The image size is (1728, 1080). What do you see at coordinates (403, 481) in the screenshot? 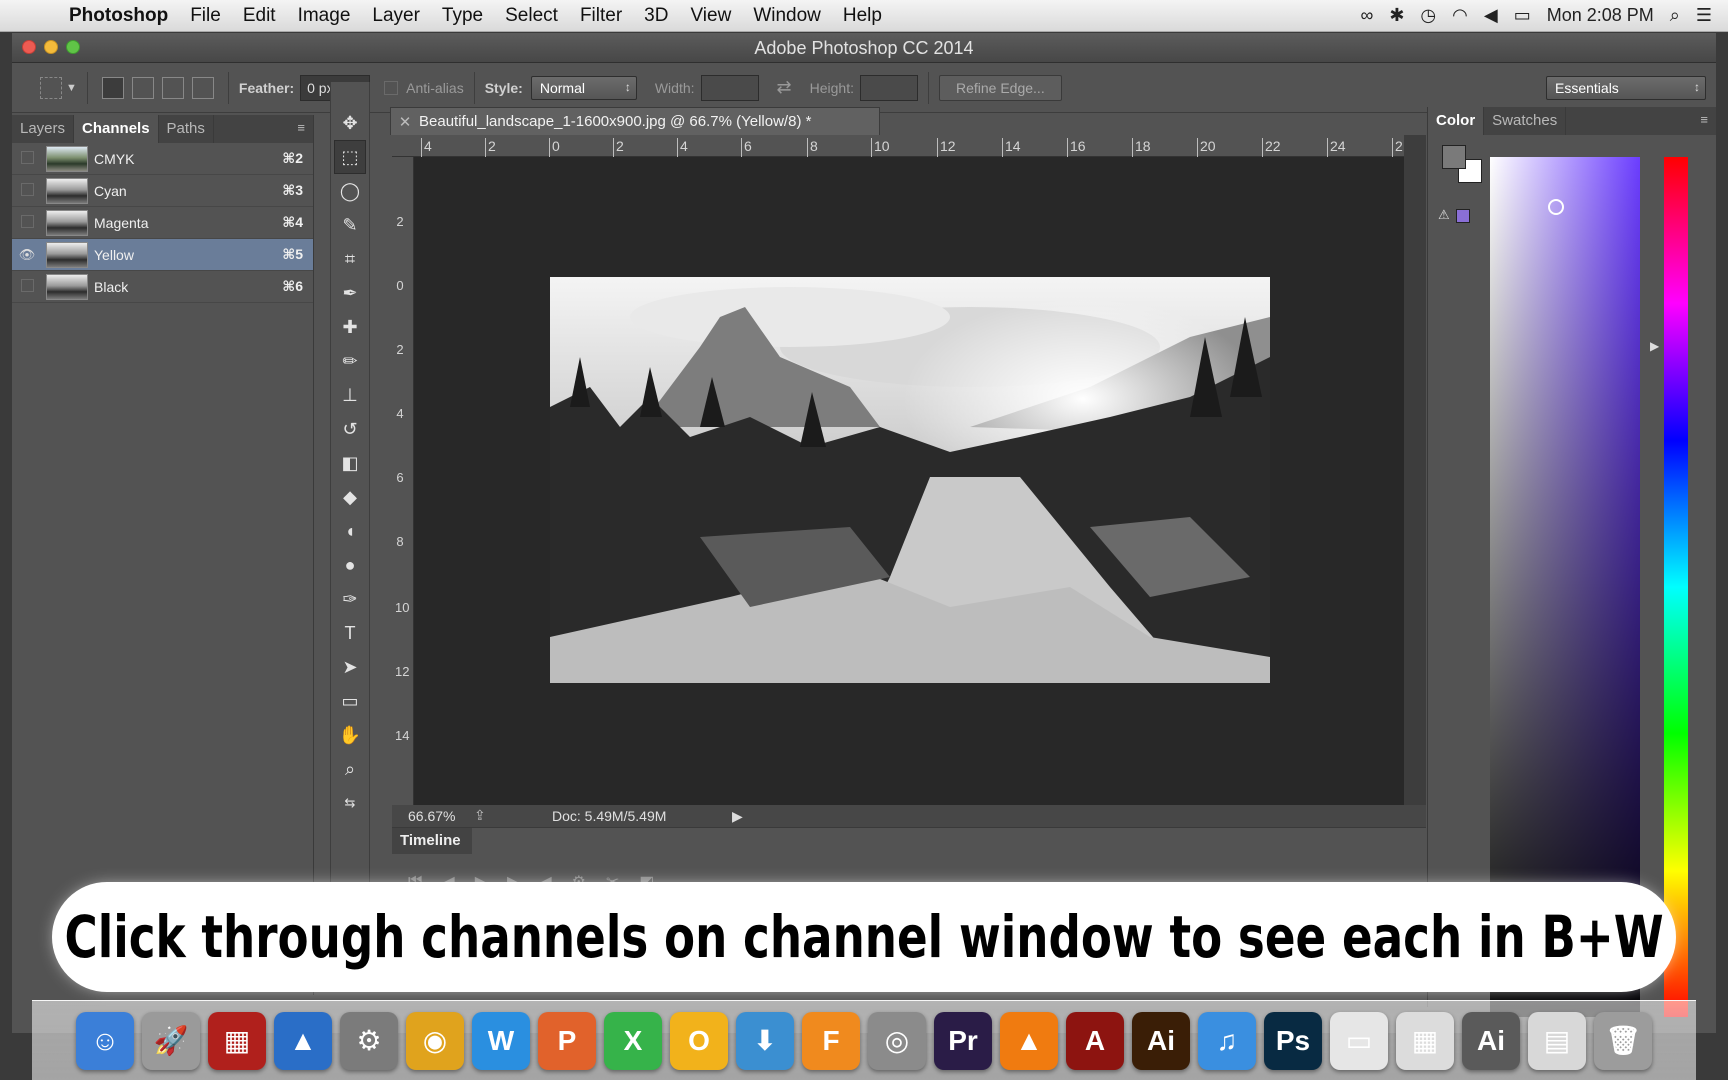
I see `vertical-ruler: 2 0 2 4 6 8 10 12 14` at bounding box center [403, 481].